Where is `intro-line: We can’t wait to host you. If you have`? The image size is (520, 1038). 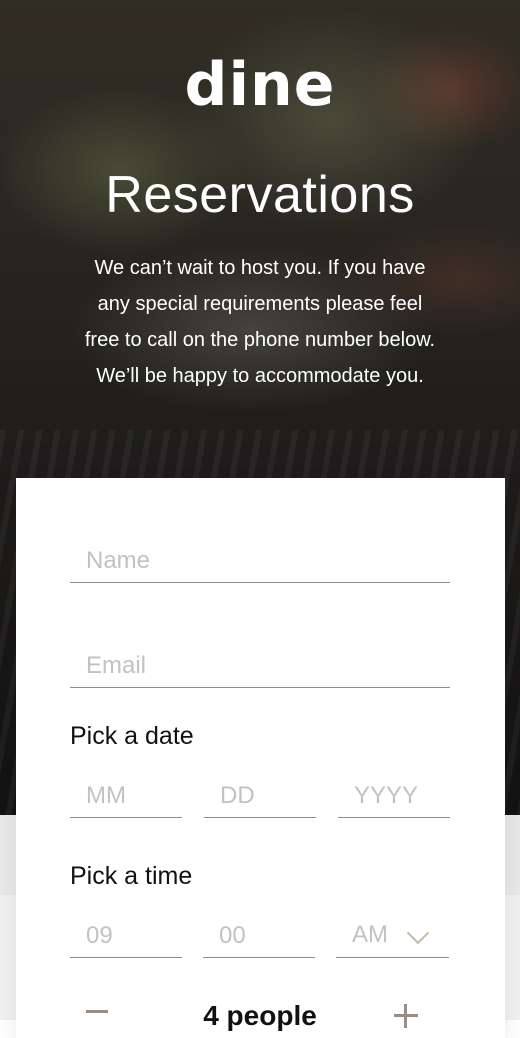
intro-line: We can’t wait to host you. If you have is located at coordinates (260, 268).